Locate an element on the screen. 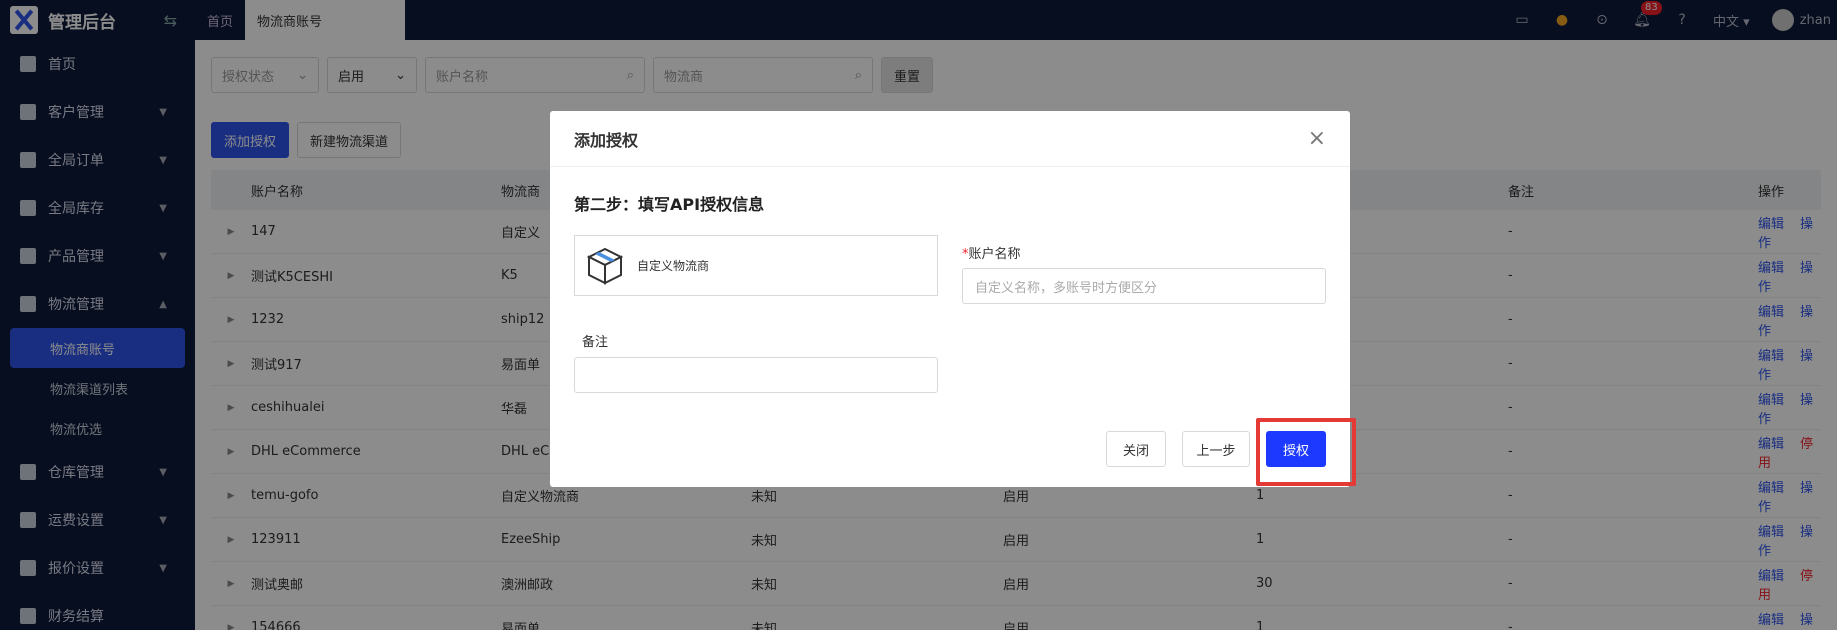  step-title: 第二步：填写API授权信息 is located at coordinates (669, 204).